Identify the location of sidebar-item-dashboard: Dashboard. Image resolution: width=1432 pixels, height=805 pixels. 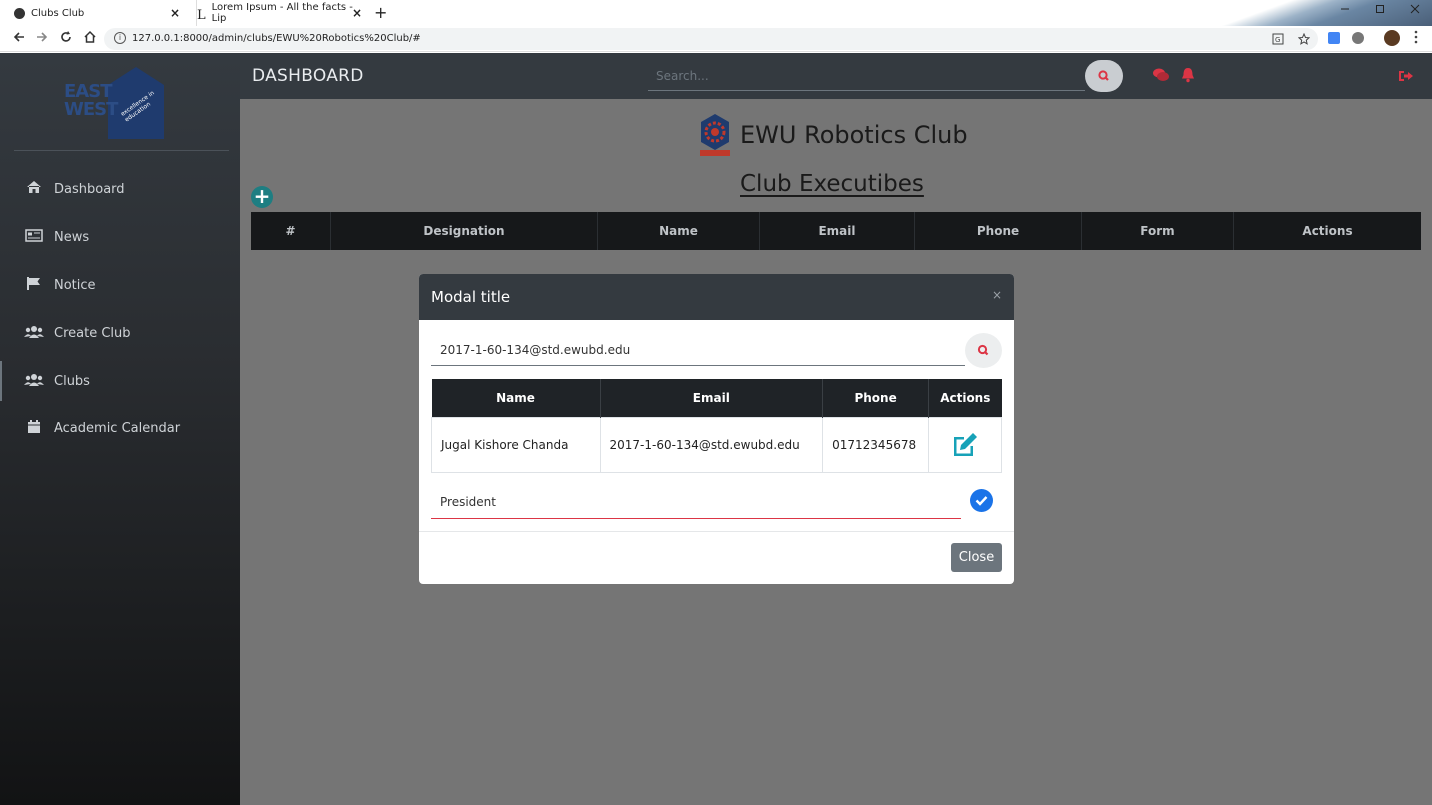
(120, 189).